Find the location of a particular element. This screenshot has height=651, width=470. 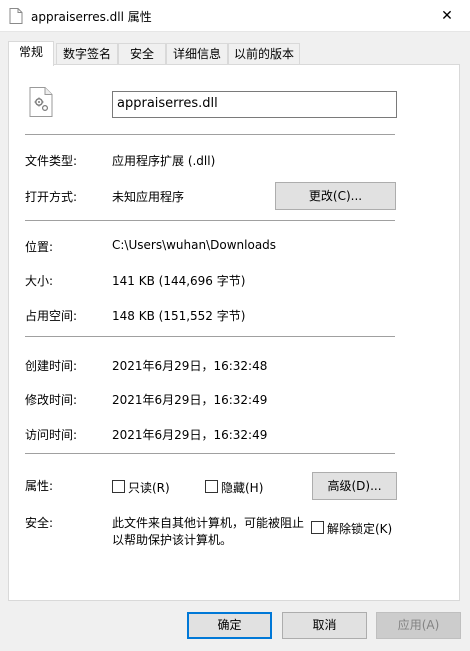

close-button: ✕ is located at coordinates (447, 16).